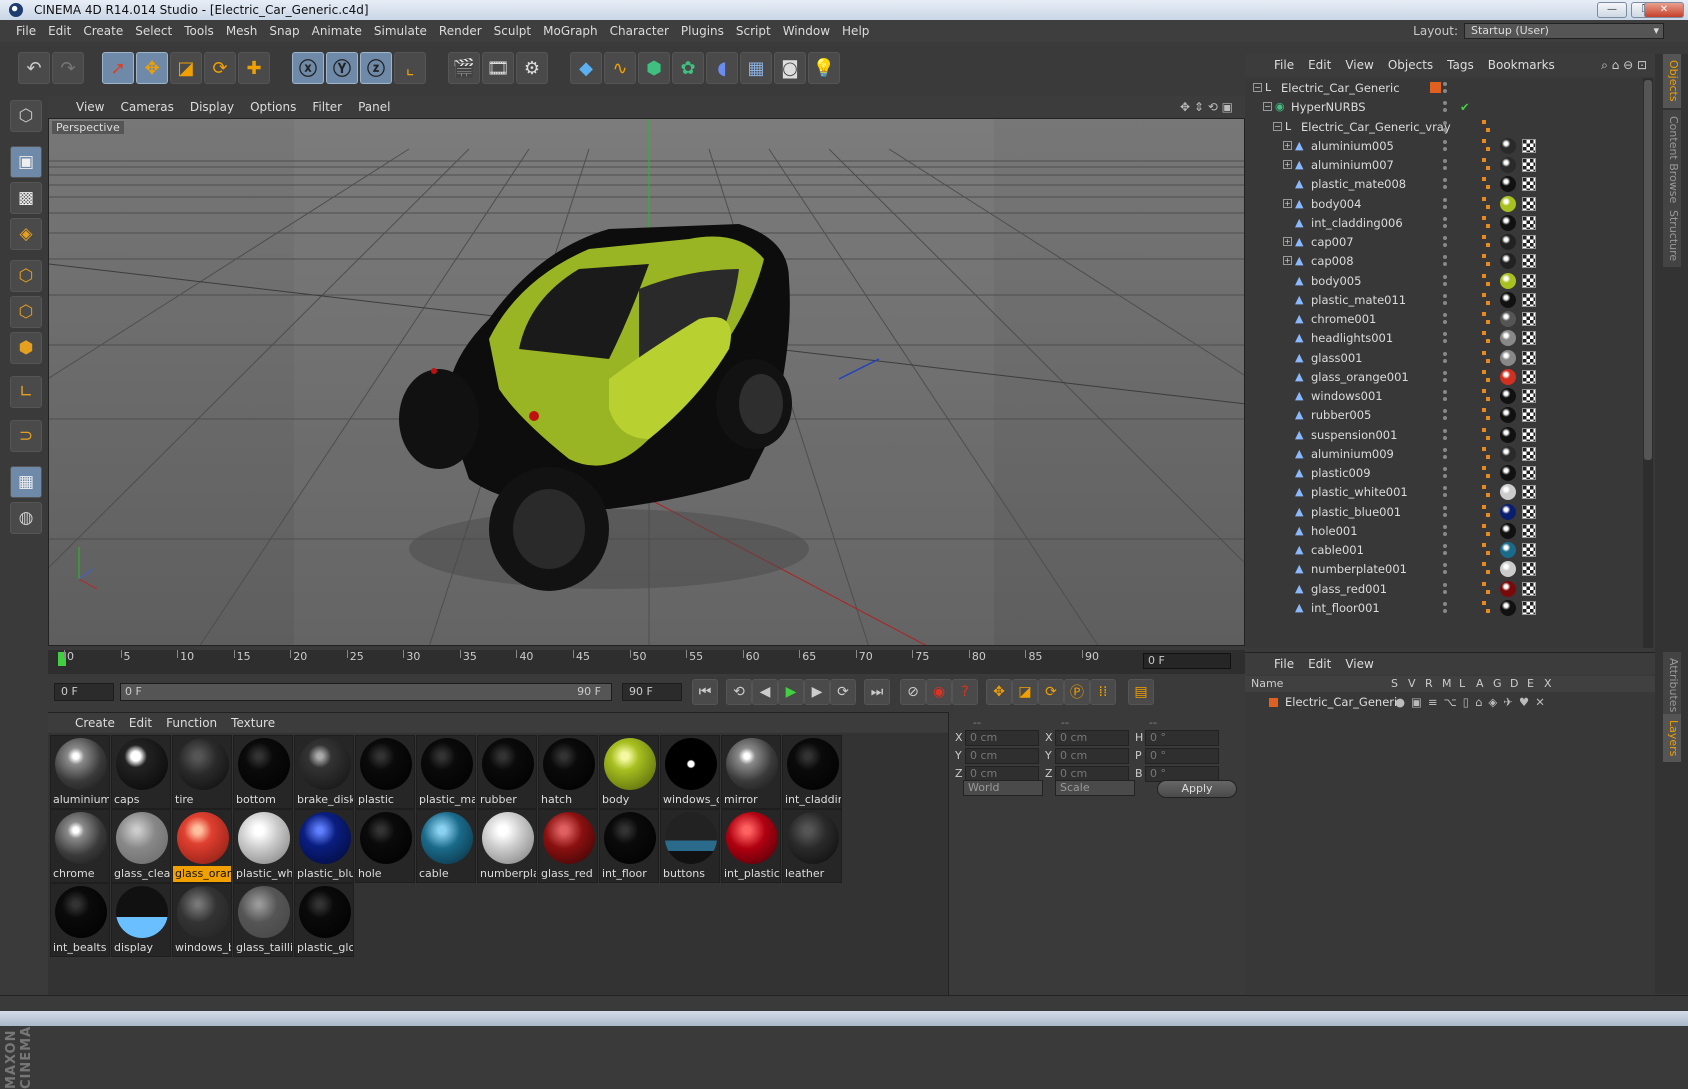 The image size is (1688, 1089). What do you see at coordinates (141, 920) in the screenshot?
I see `material-swatch-display: display` at bounding box center [141, 920].